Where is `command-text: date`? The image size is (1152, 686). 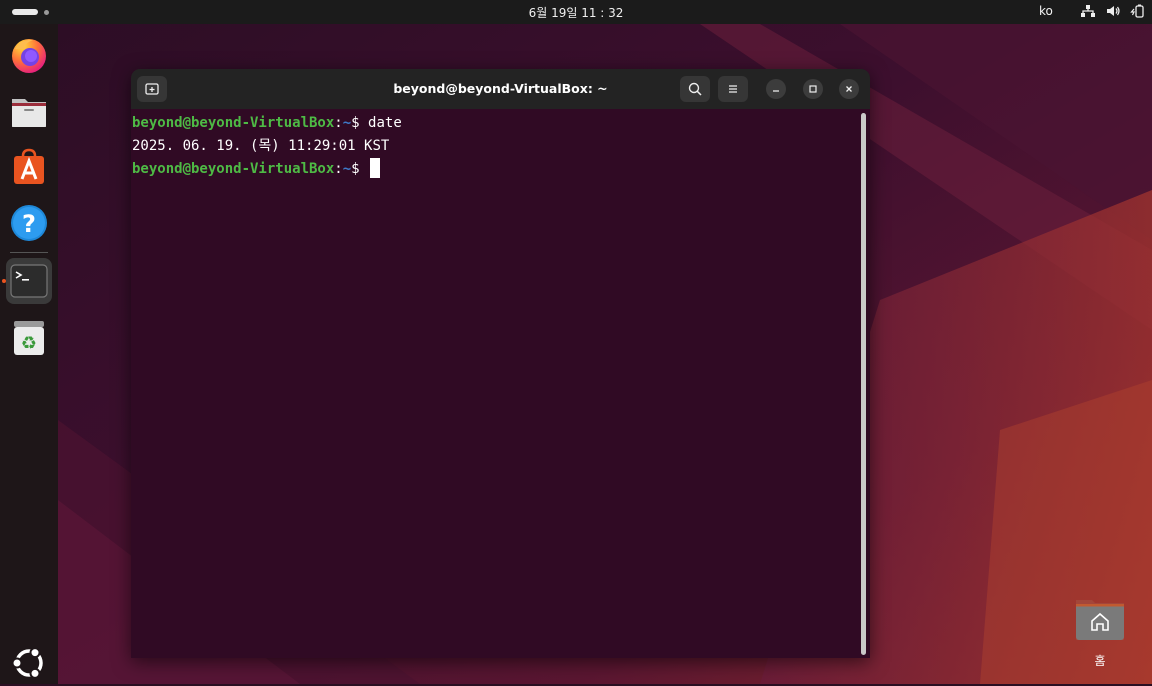
command-text: date is located at coordinates (385, 123).